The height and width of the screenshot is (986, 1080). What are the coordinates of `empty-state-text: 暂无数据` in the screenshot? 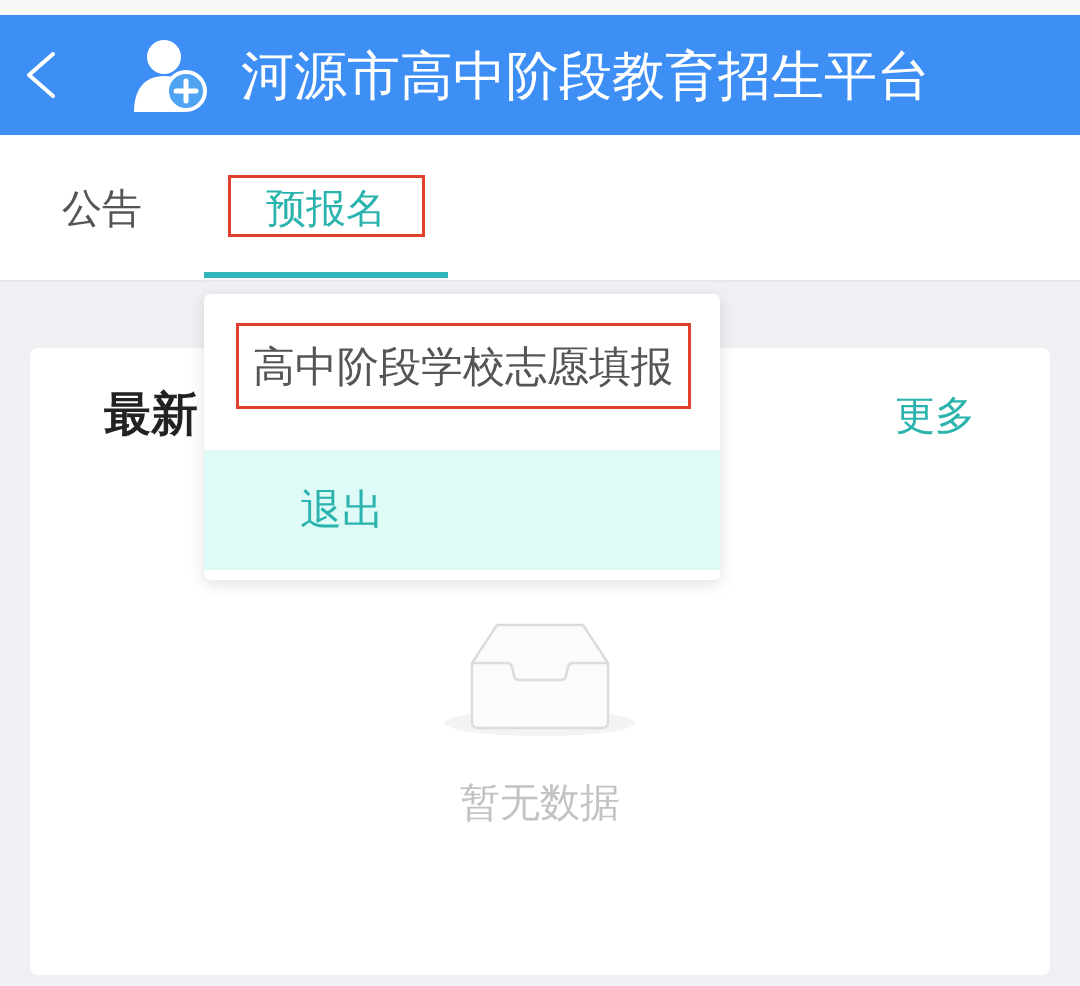 It's located at (540, 802).